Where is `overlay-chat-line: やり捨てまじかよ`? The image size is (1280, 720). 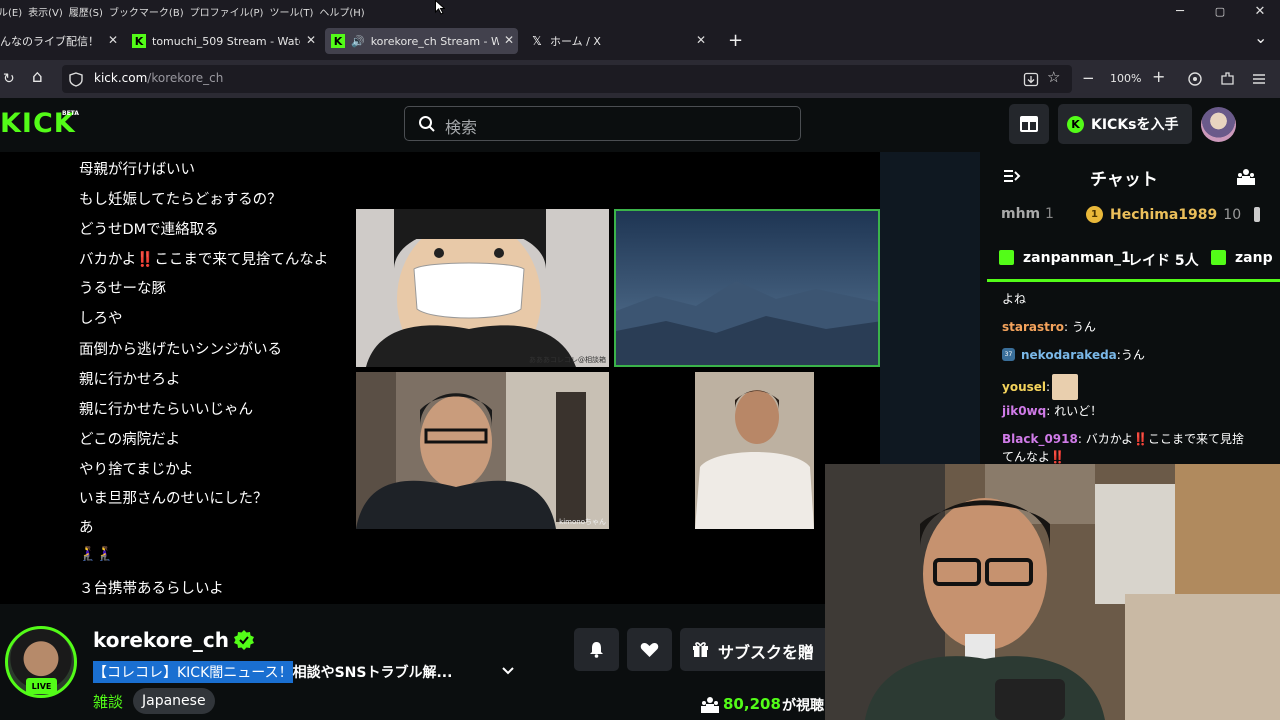 overlay-chat-line: やり捨てまじかよ is located at coordinates (136, 470).